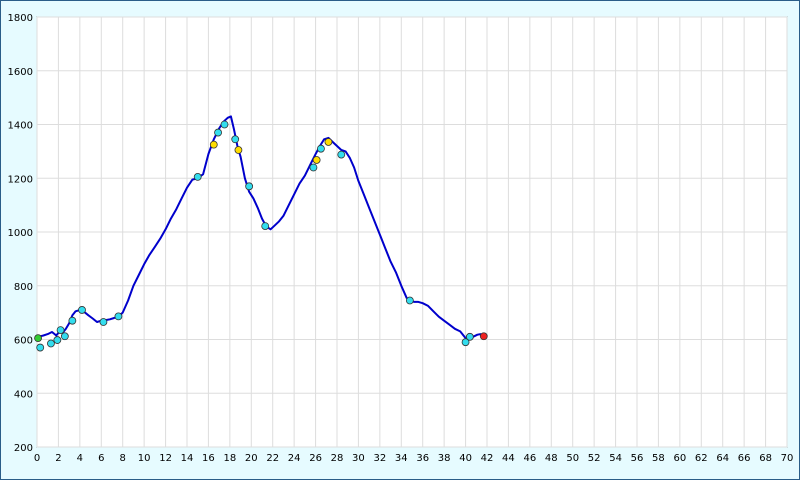 This screenshot has width=800, height=481. What do you see at coordinates (529, 458) in the screenshot?
I see `x-tick-label: 46` at bounding box center [529, 458].